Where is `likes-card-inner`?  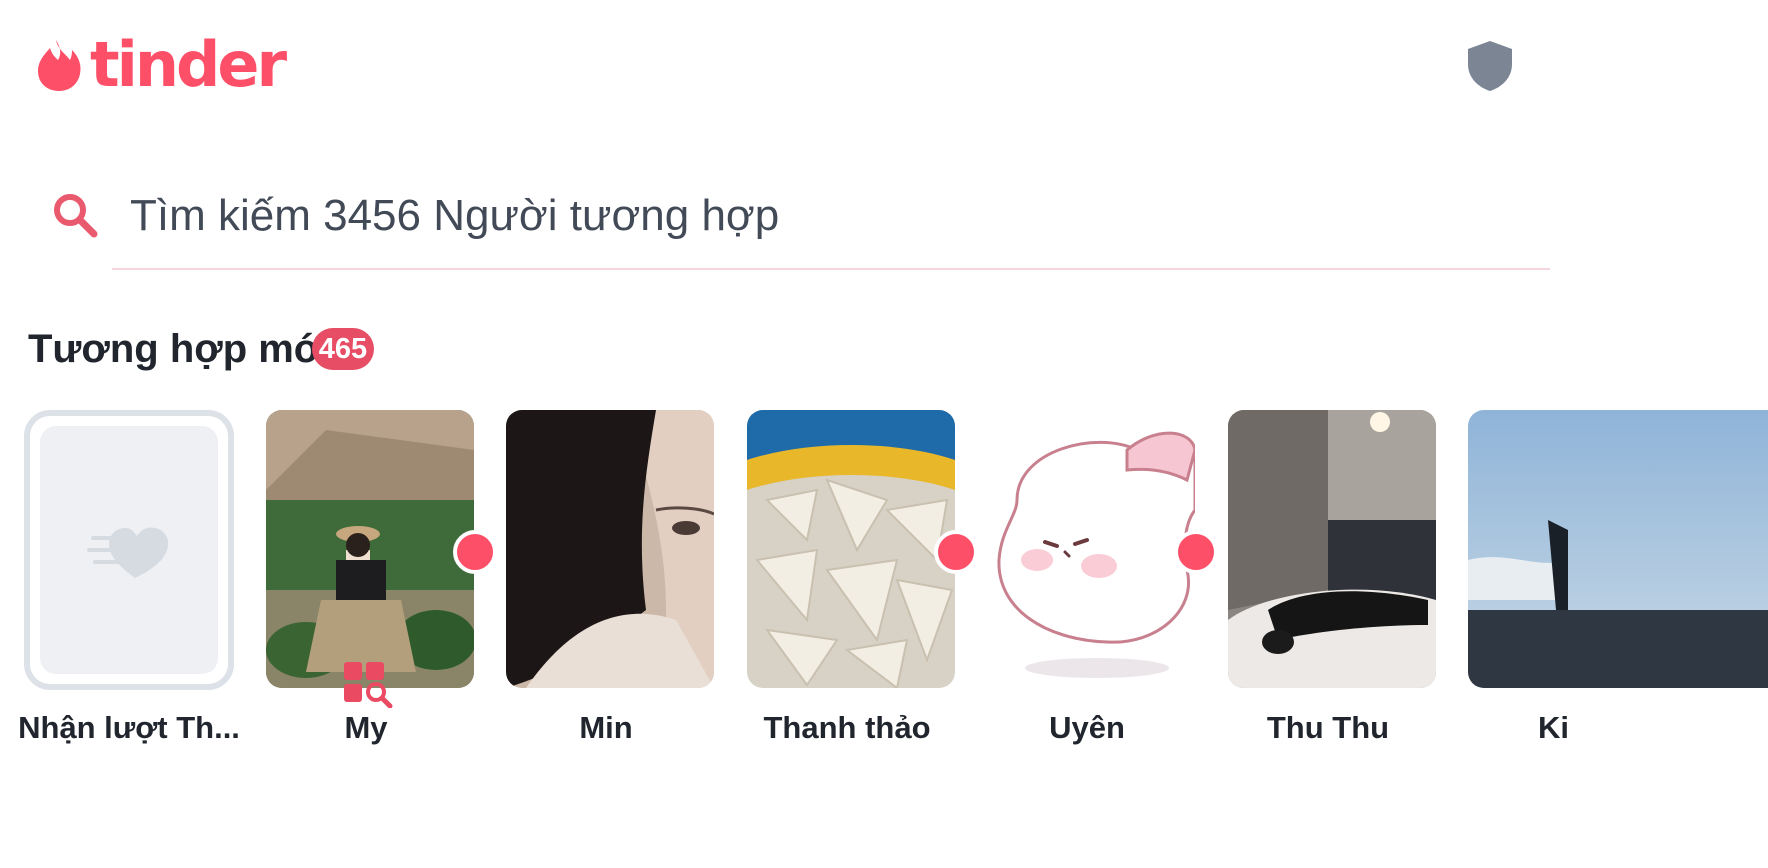 likes-card-inner is located at coordinates (129, 550).